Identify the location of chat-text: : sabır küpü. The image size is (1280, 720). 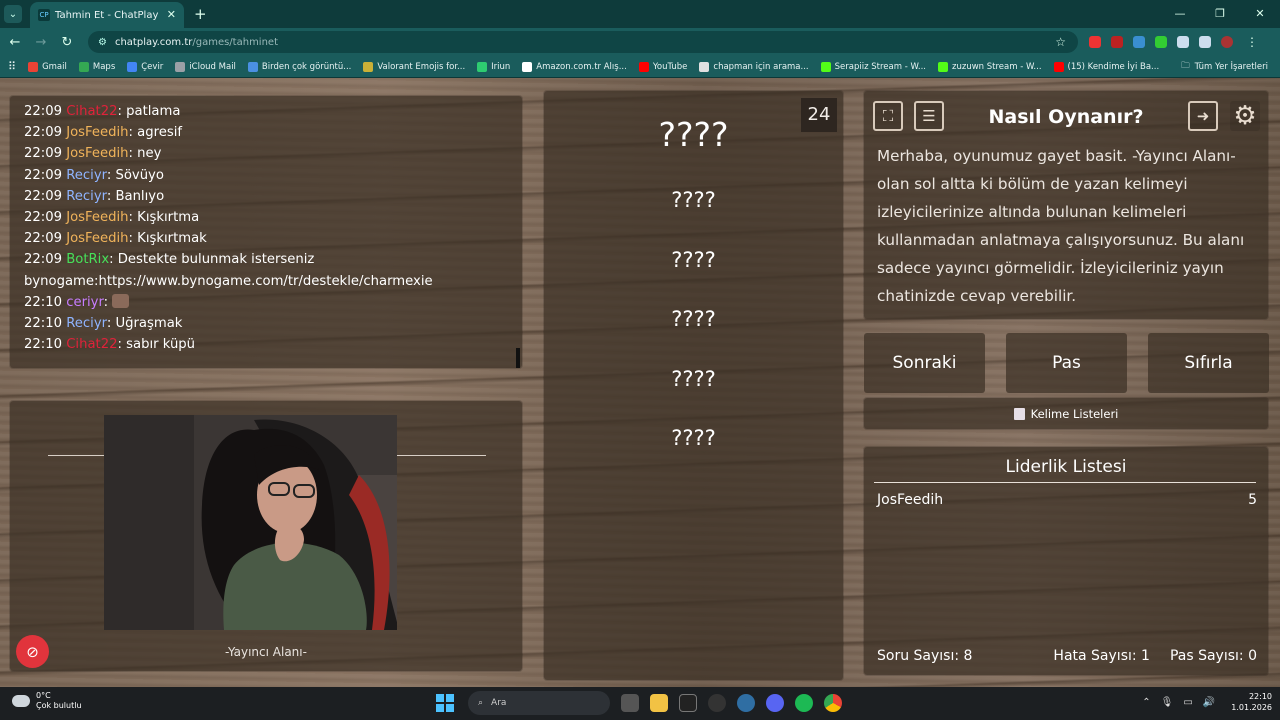
(156, 345).